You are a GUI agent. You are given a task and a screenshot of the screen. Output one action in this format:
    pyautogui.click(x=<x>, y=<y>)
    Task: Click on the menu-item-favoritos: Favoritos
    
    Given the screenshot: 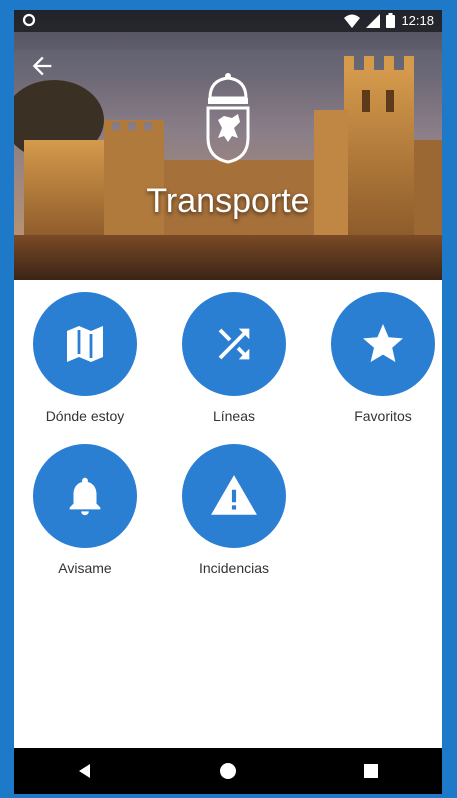 What is the action you would take?
    pyautogui.click(x=377, y=358)
    